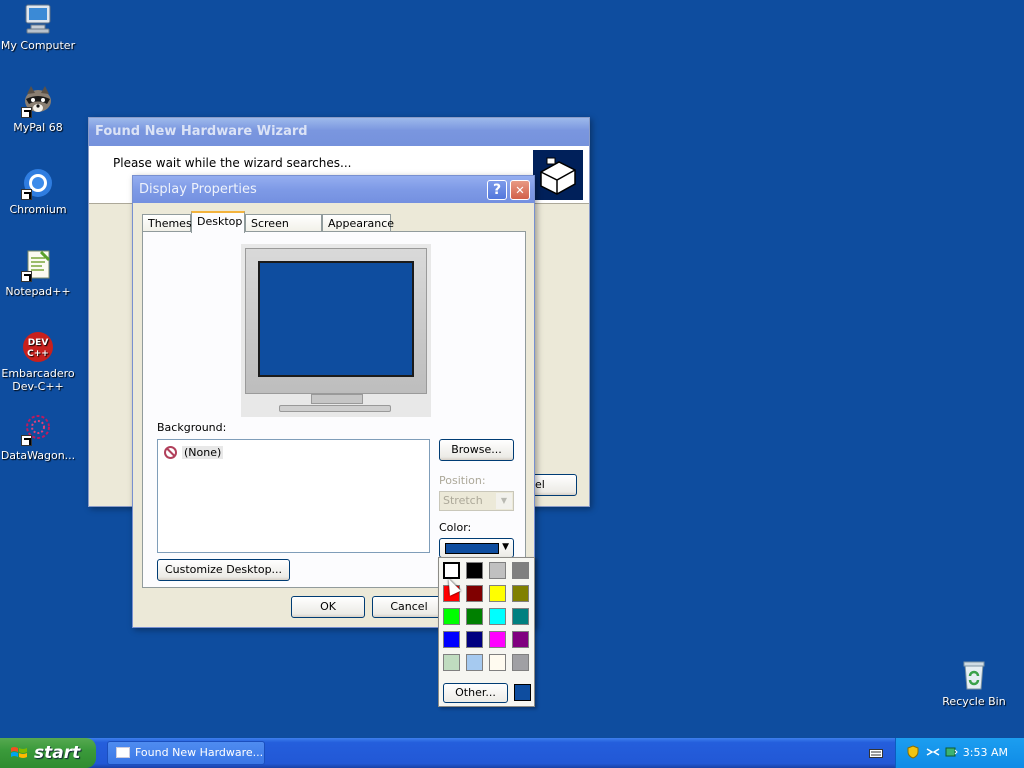 Image resolution: width=1024 pixels, height=768 pixels. I want to click on background-list: (None), so click(293, 496).